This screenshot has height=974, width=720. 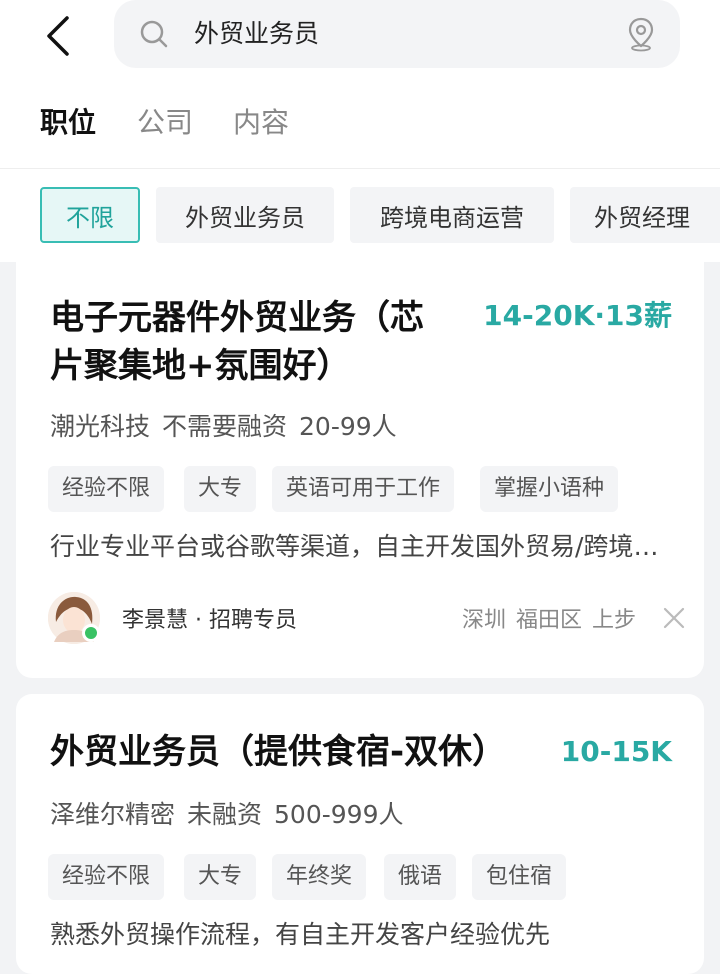 What do you see at coordinates (483, 620) in the screenshot?
I see `city: 深圳` at bounding box center [483, 620].